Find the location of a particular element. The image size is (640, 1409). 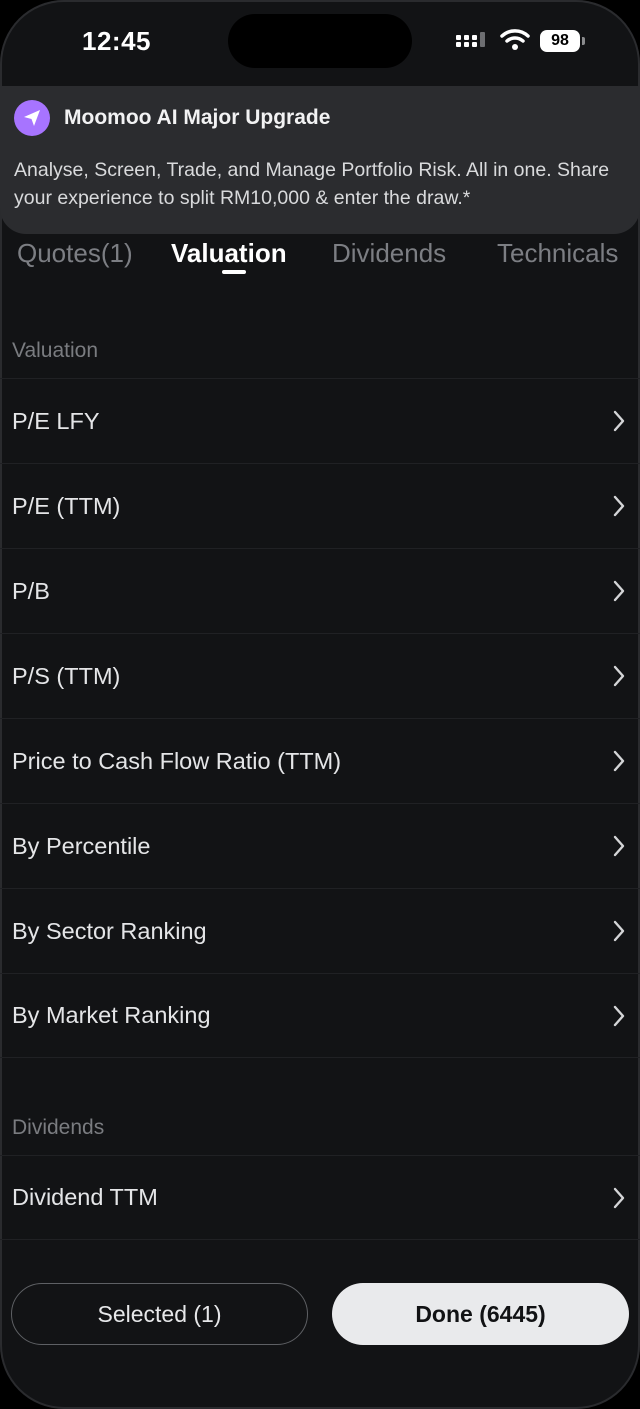

status-time: 12:45 is located at coordinates (116, 41).